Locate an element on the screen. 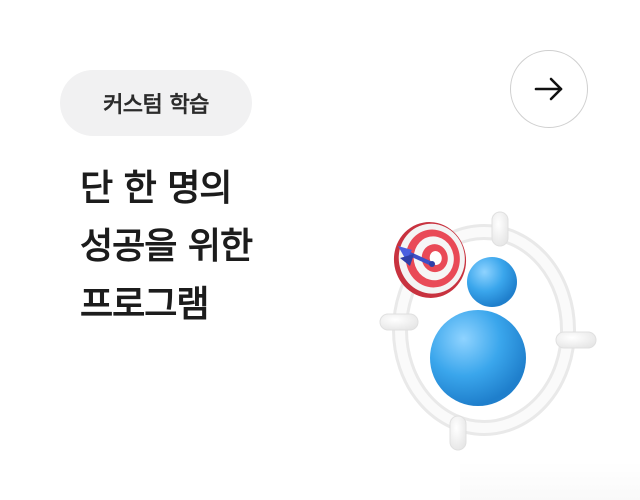  card-bottom-shadow is located at coordinates (550, 481).